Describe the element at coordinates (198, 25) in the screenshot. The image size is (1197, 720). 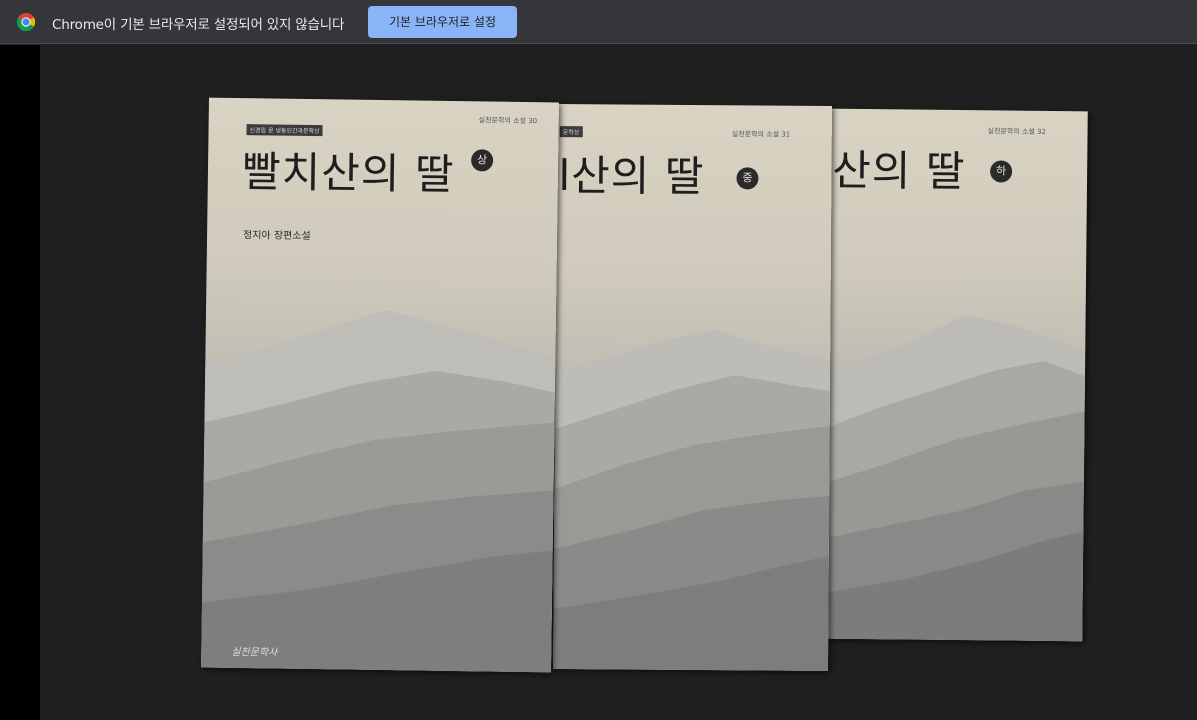
I see `infobar-message: Chrome이 기본 브라우저로 설정되어 있지 않습니다` at that location.